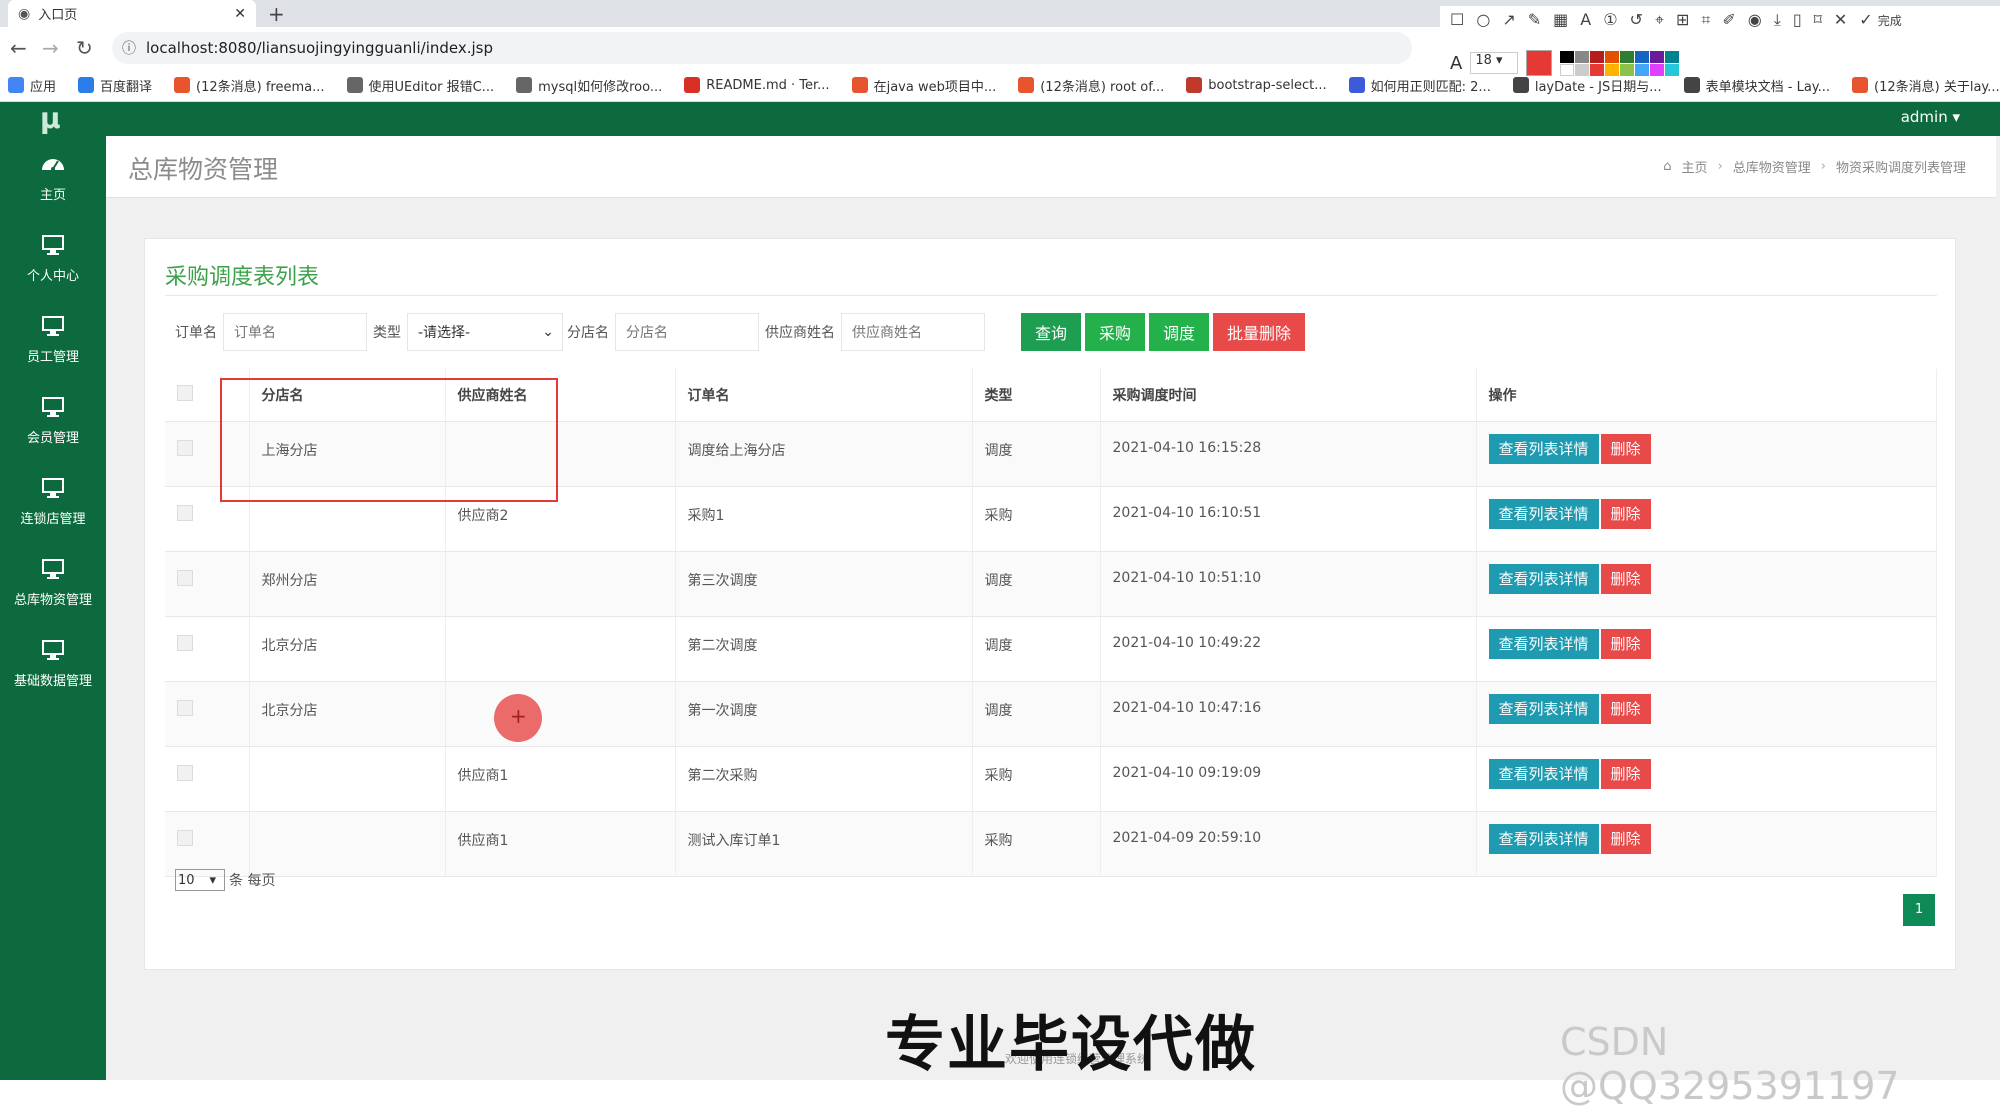 The height and width of the screenshot is (1108, 2000). I want to click on done-button: ✓ 完成, so click(1880, 20).